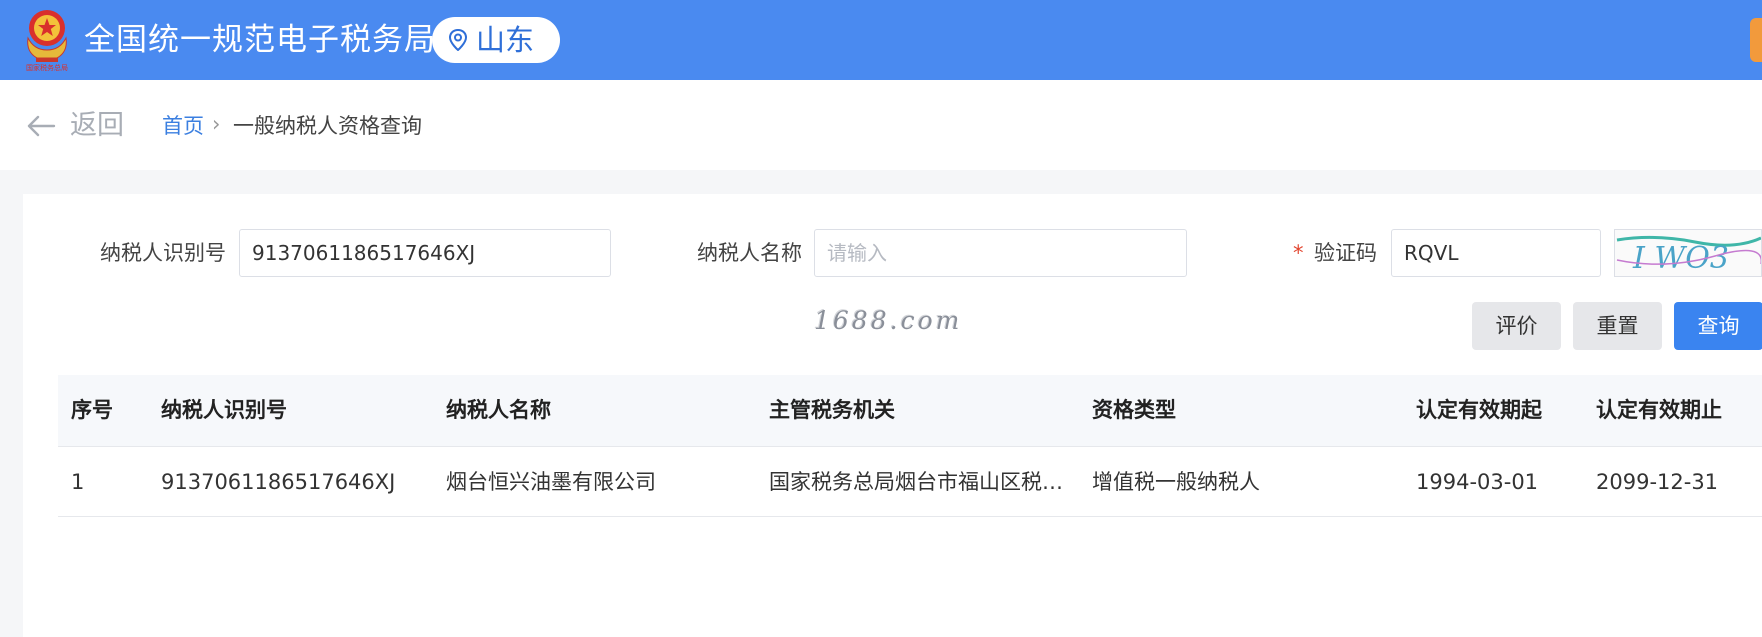 The height and width of the screenshot is (637, 1762). What do you see at coordinates (47, 41) in the screenshot?
I see `tax-emblem-logo: 国家税务总局` at bounding box center [47, 41].